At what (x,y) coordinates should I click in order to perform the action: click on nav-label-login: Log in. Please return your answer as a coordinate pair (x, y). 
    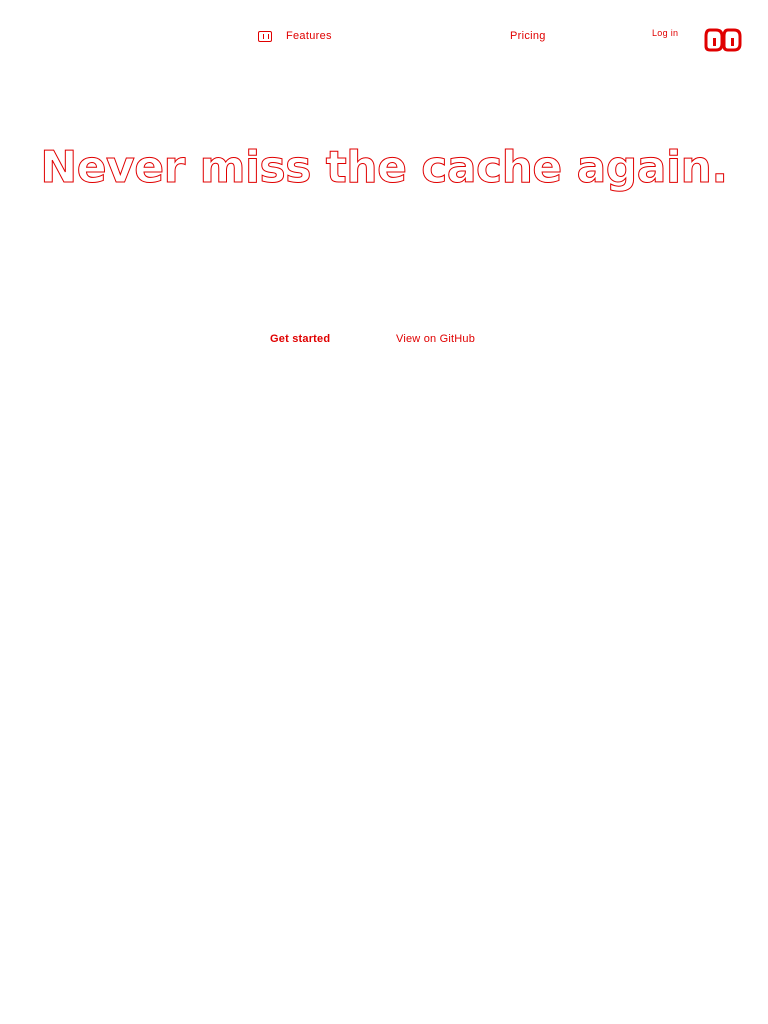
    Looking at the image, I should click on (665, 33).